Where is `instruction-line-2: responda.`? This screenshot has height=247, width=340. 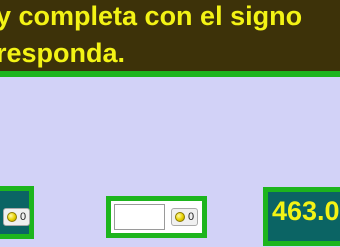 instruction-line-2: responda. is located at coordinates (63, 53).